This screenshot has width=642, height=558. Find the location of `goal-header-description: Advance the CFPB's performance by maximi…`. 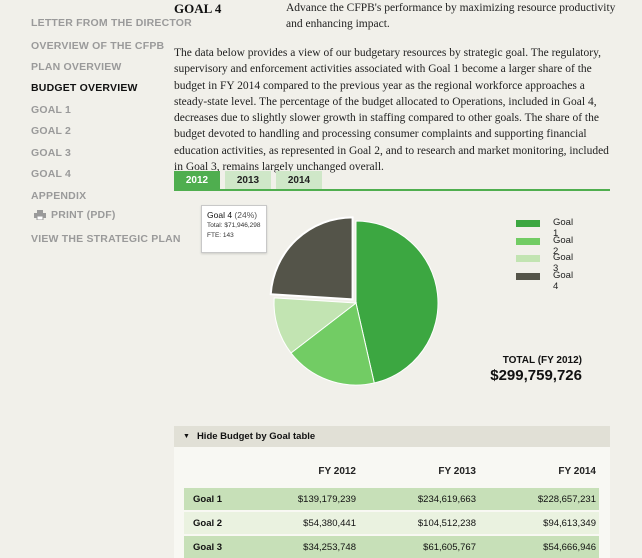

goal-header-description: Advance the CFPB's performance by maximi… is located at coordinates (451, 16).